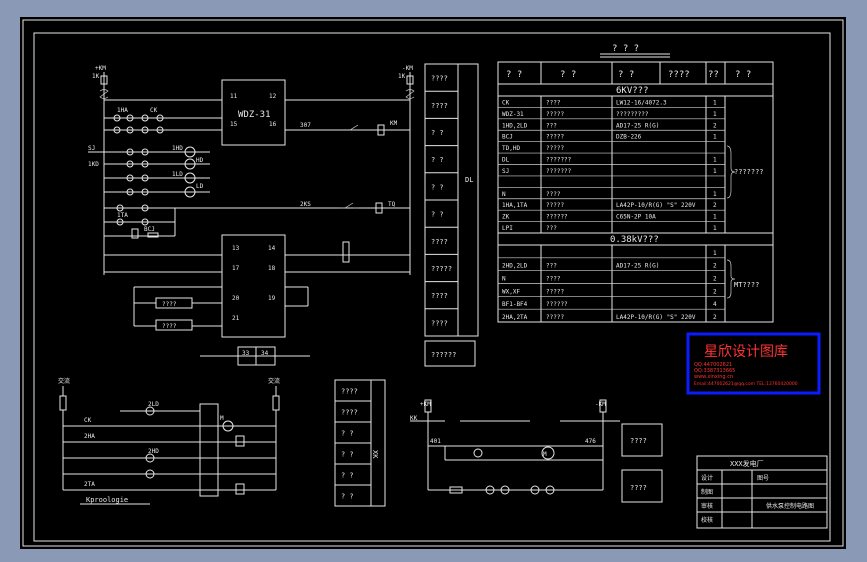  I want to click on title-block-value-3: 供水泵控制电路图, so click(790, 506).